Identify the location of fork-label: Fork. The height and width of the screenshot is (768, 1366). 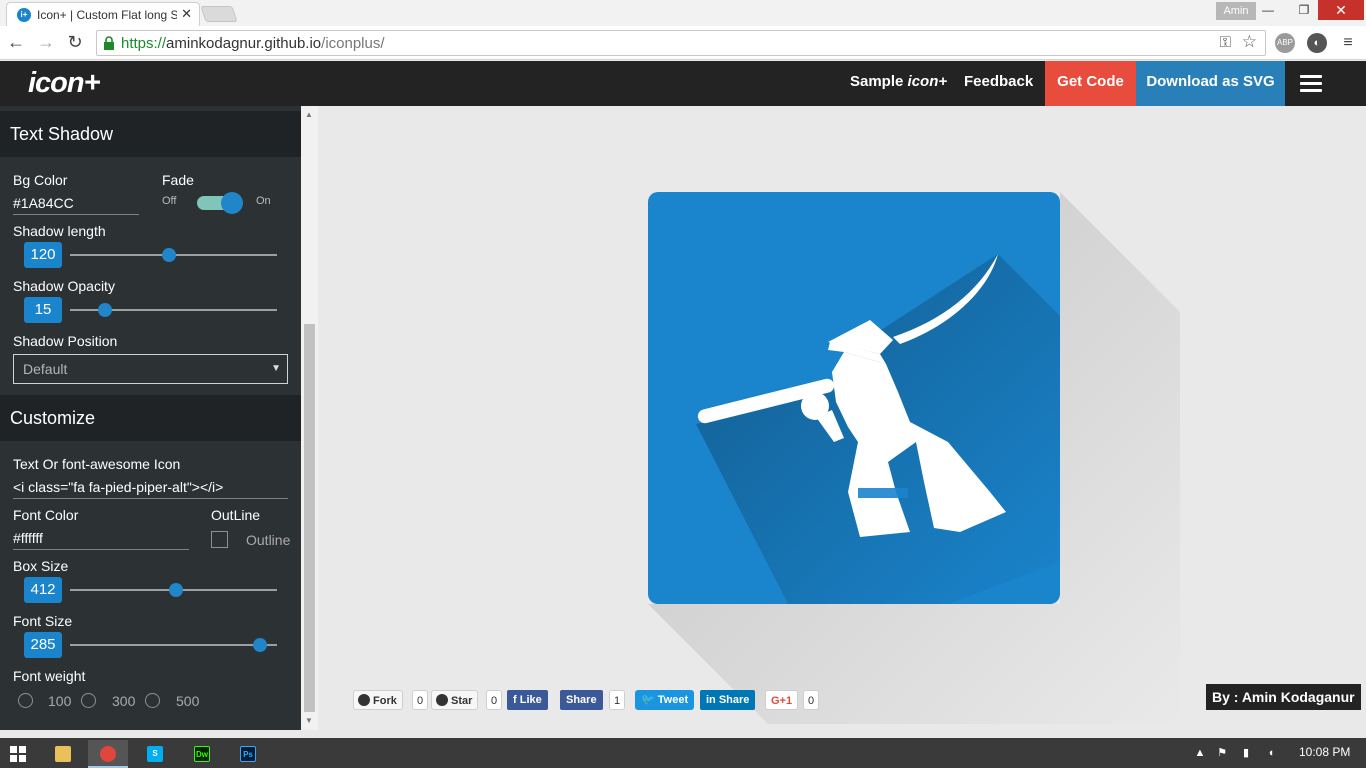
(385, 701).